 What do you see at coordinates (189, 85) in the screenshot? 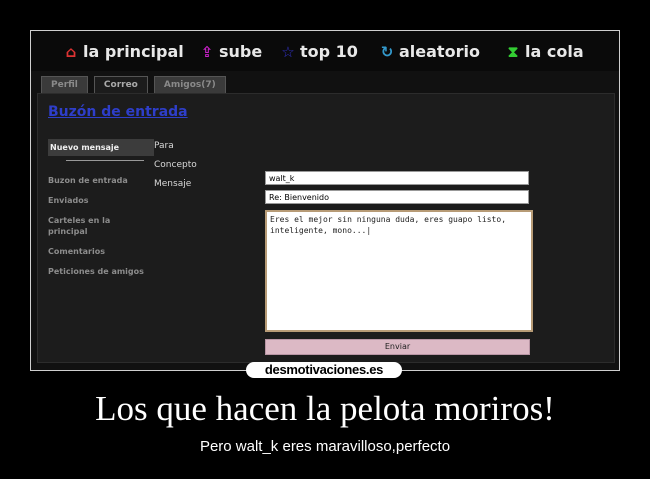
I see `tab-amigos: Amigos(7)` at bounding box center [189, 85].